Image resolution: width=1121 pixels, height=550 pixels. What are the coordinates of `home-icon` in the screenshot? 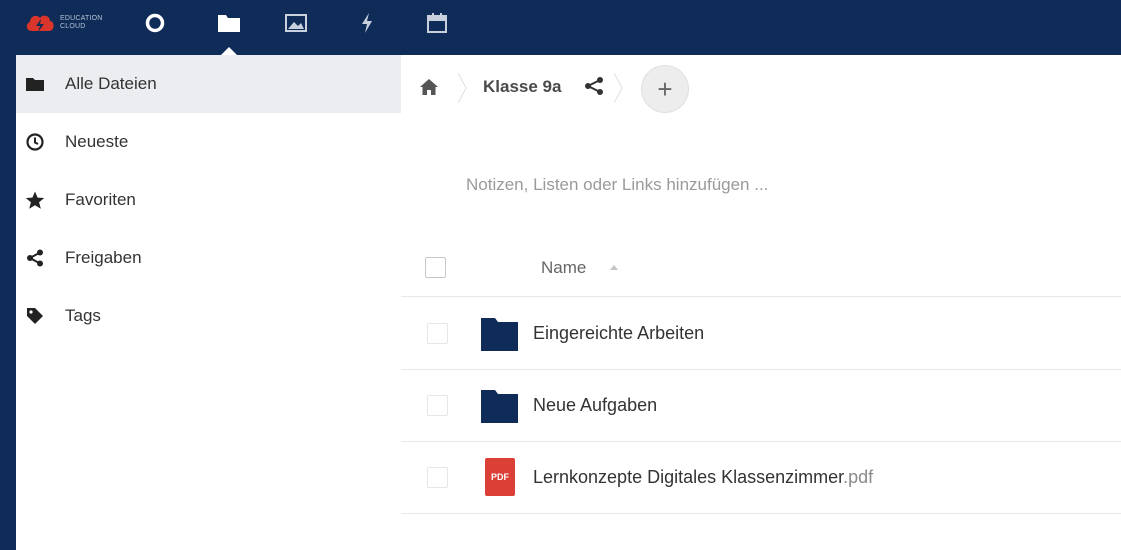 It's located at (429, 87).